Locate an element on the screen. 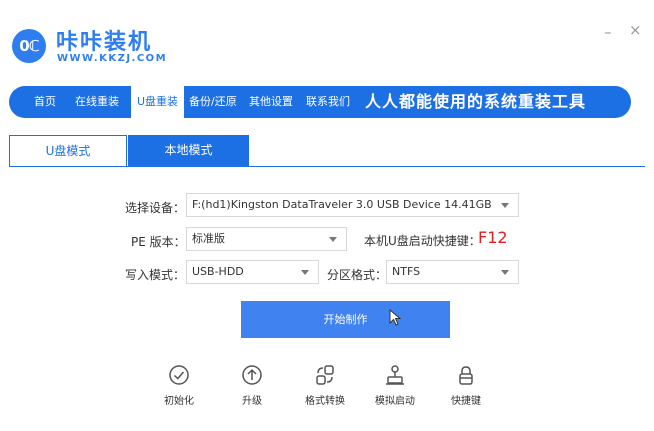  nav-item-usb-reinstall: U盘重装 is located at coordinates (158, 102).